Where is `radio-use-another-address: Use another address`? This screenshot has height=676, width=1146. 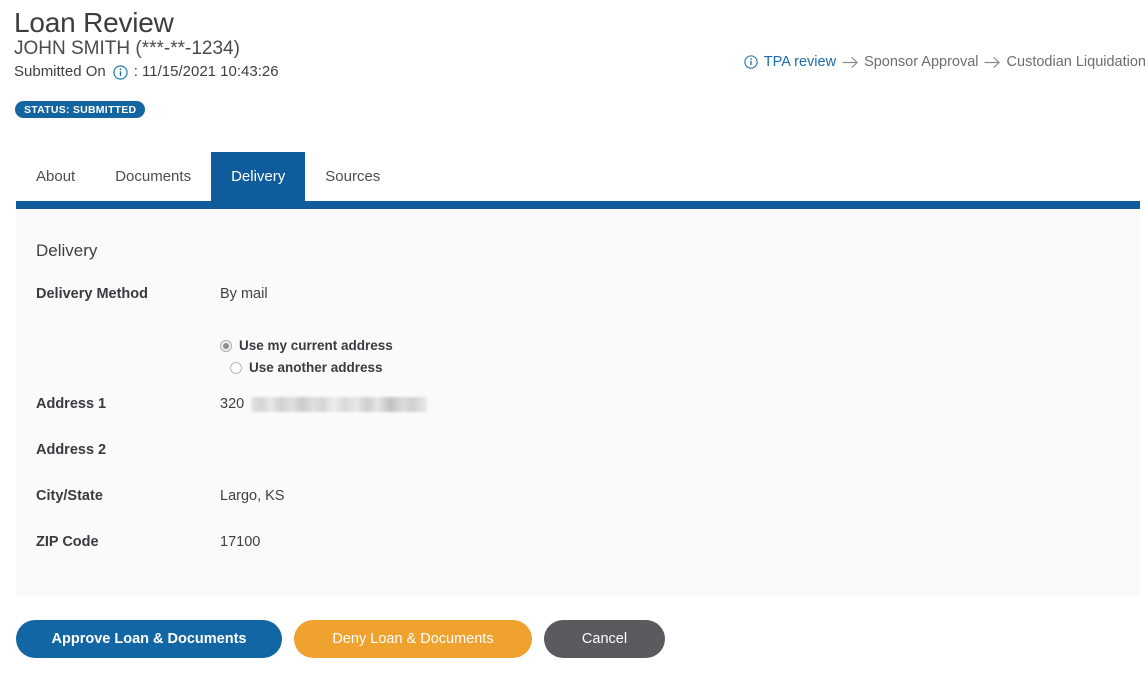
radio-use-another-address: Use another address is located at coordinates (306, 368).